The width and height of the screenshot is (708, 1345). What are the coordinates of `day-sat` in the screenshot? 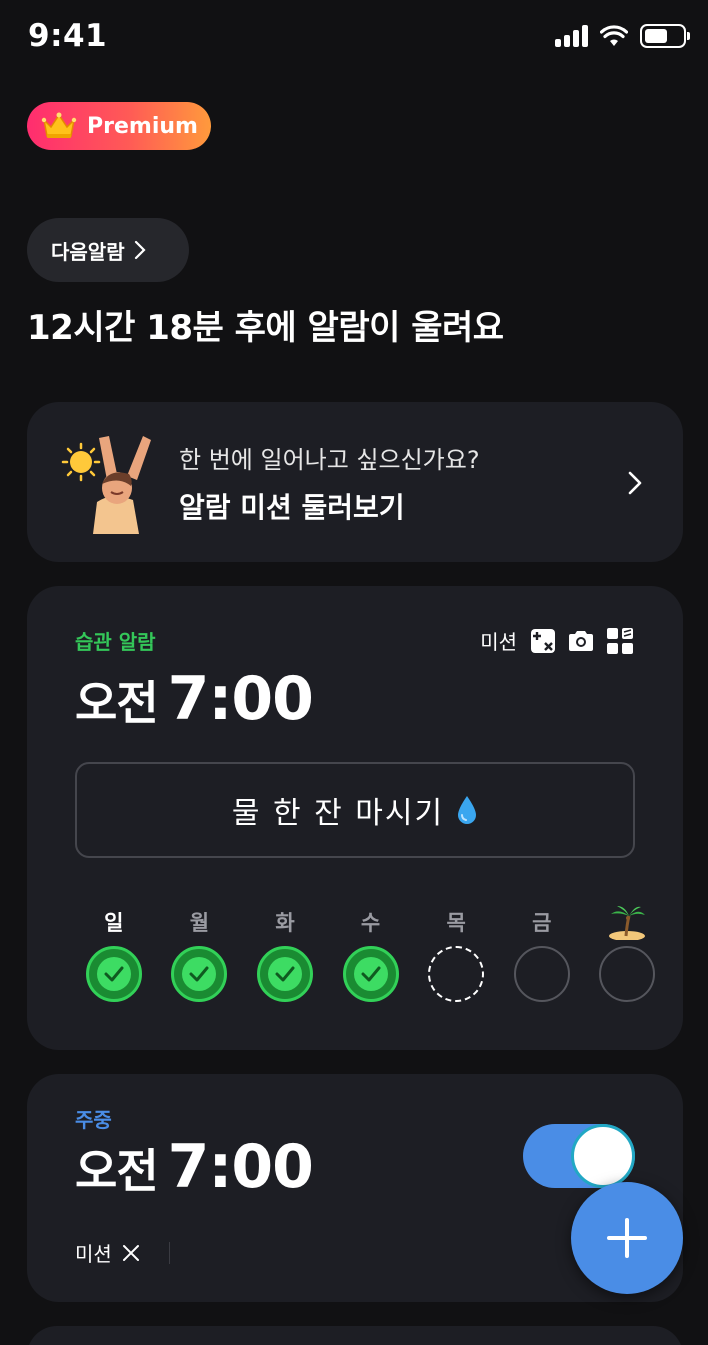 It's located at (628, 952).